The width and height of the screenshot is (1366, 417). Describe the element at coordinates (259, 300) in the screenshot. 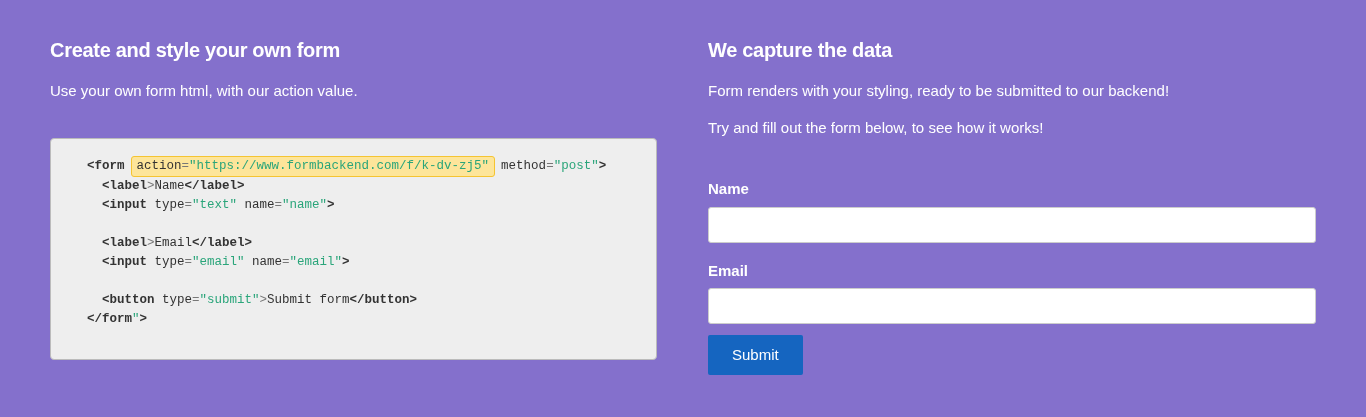

I see `code-text: <button type="submit">Submit form</button>` at that location.